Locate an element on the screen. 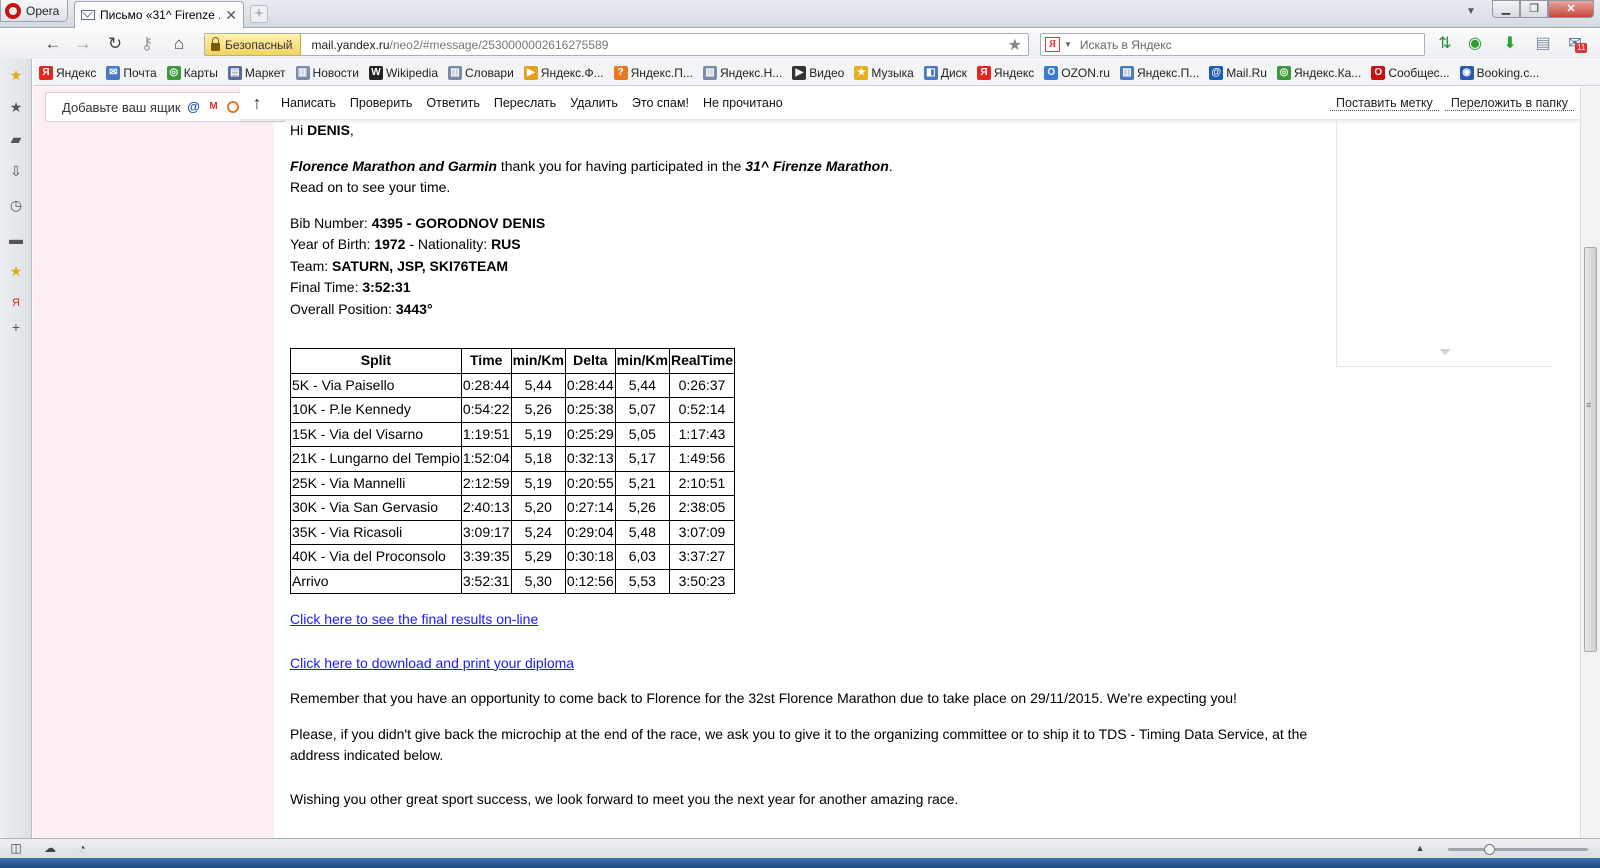 This screenshot has height=868, width=1600. downloads-panel-icon: ⇩ is located at coordinates (16, 171).